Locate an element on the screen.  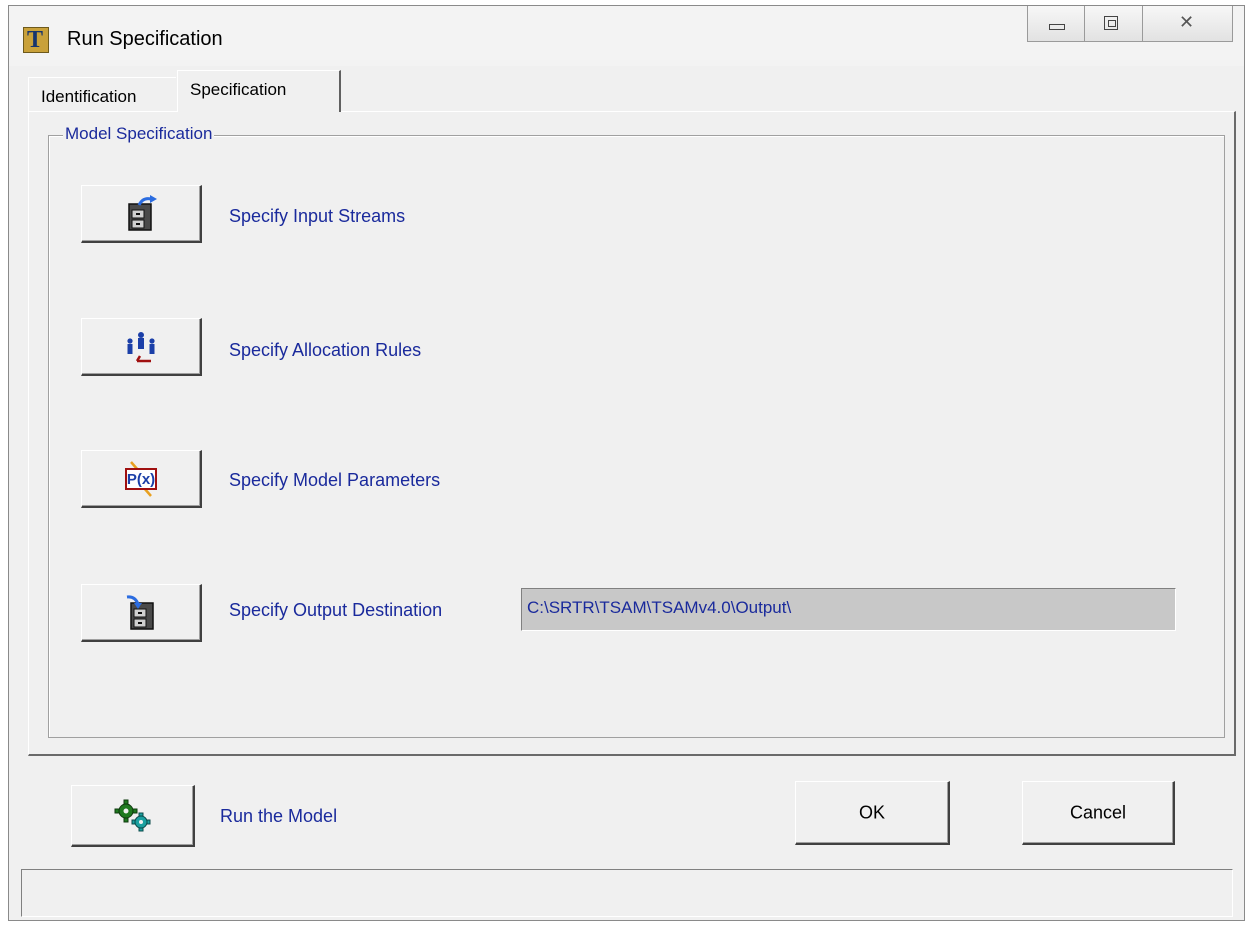
output-destination-label: Specify Output Destination is located at coordinates (336, 610).